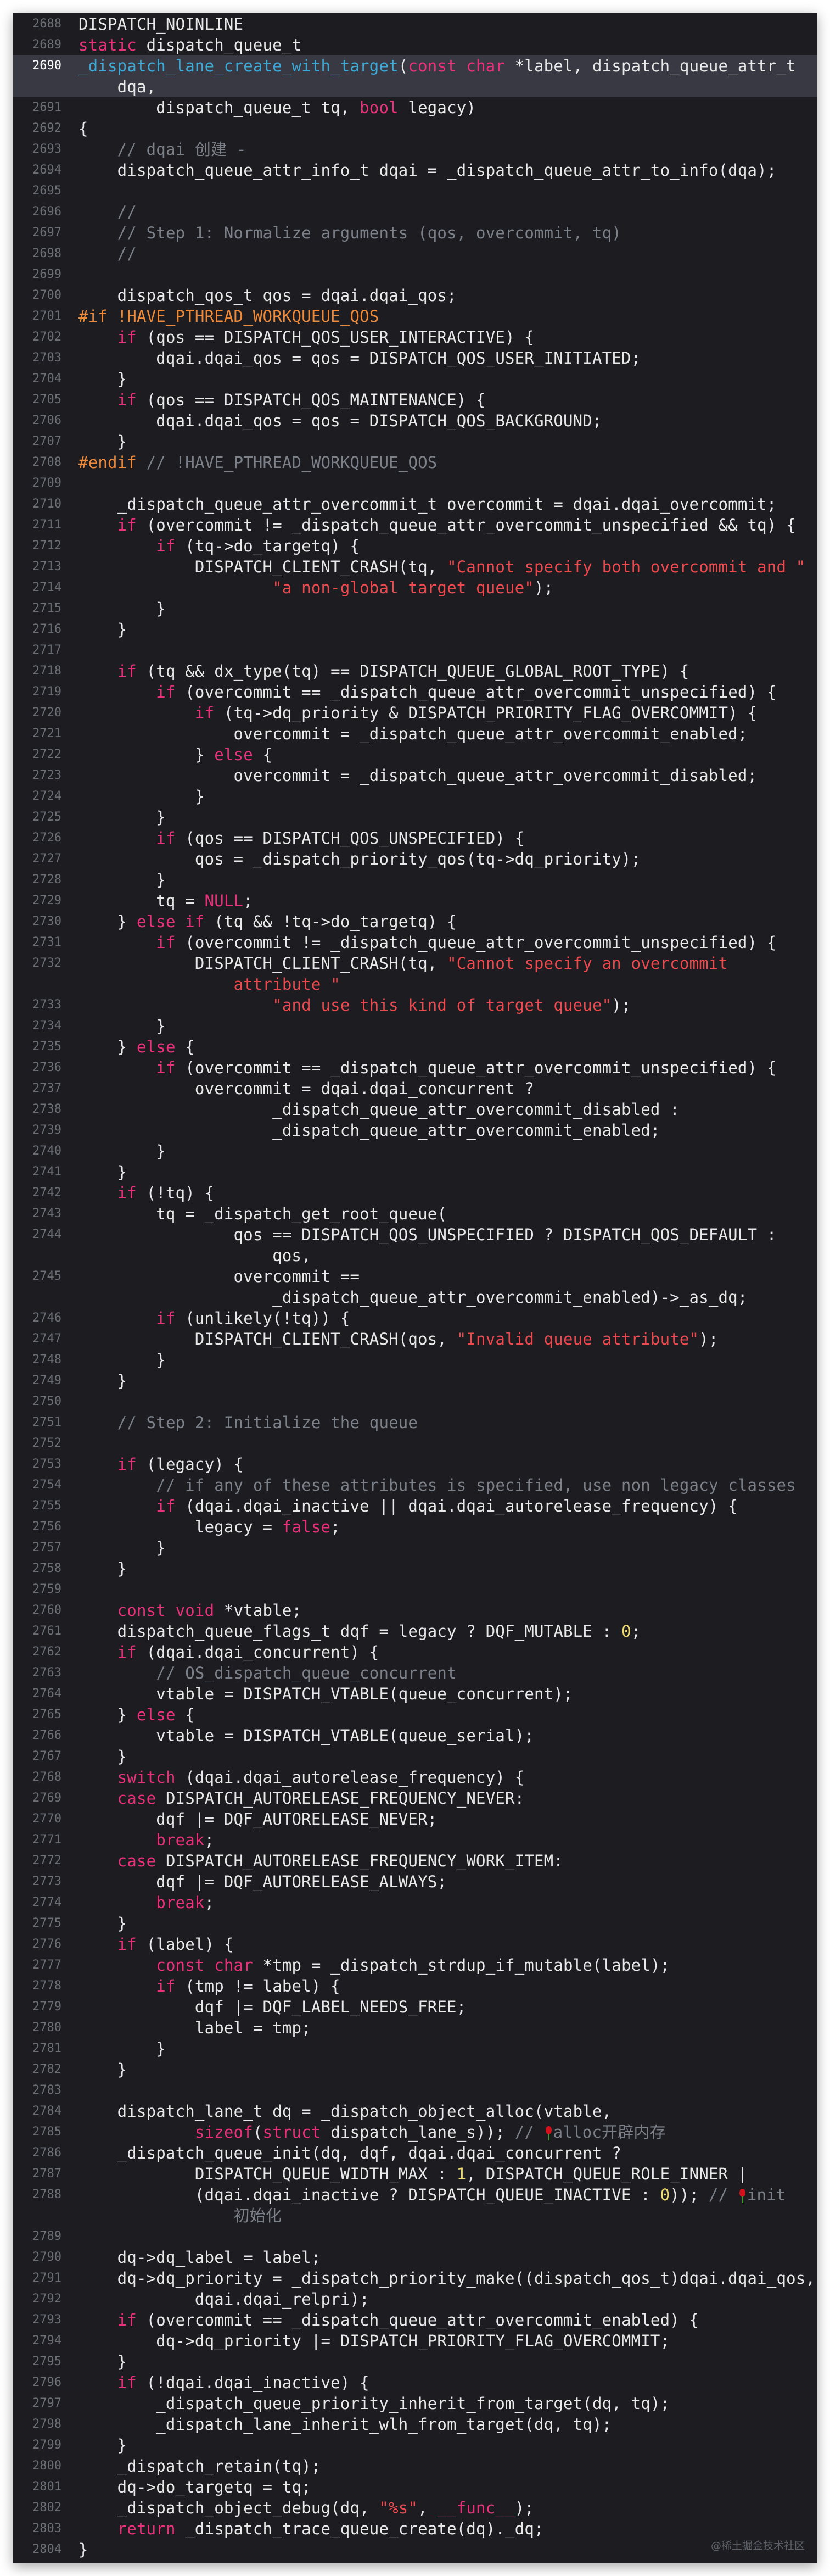 This screenshot has width=830, height=2576. What do you see at coordinates (415, 2549) in the screenshot?
I see `code-line: 2804}` at bounding box center [415, 2549].